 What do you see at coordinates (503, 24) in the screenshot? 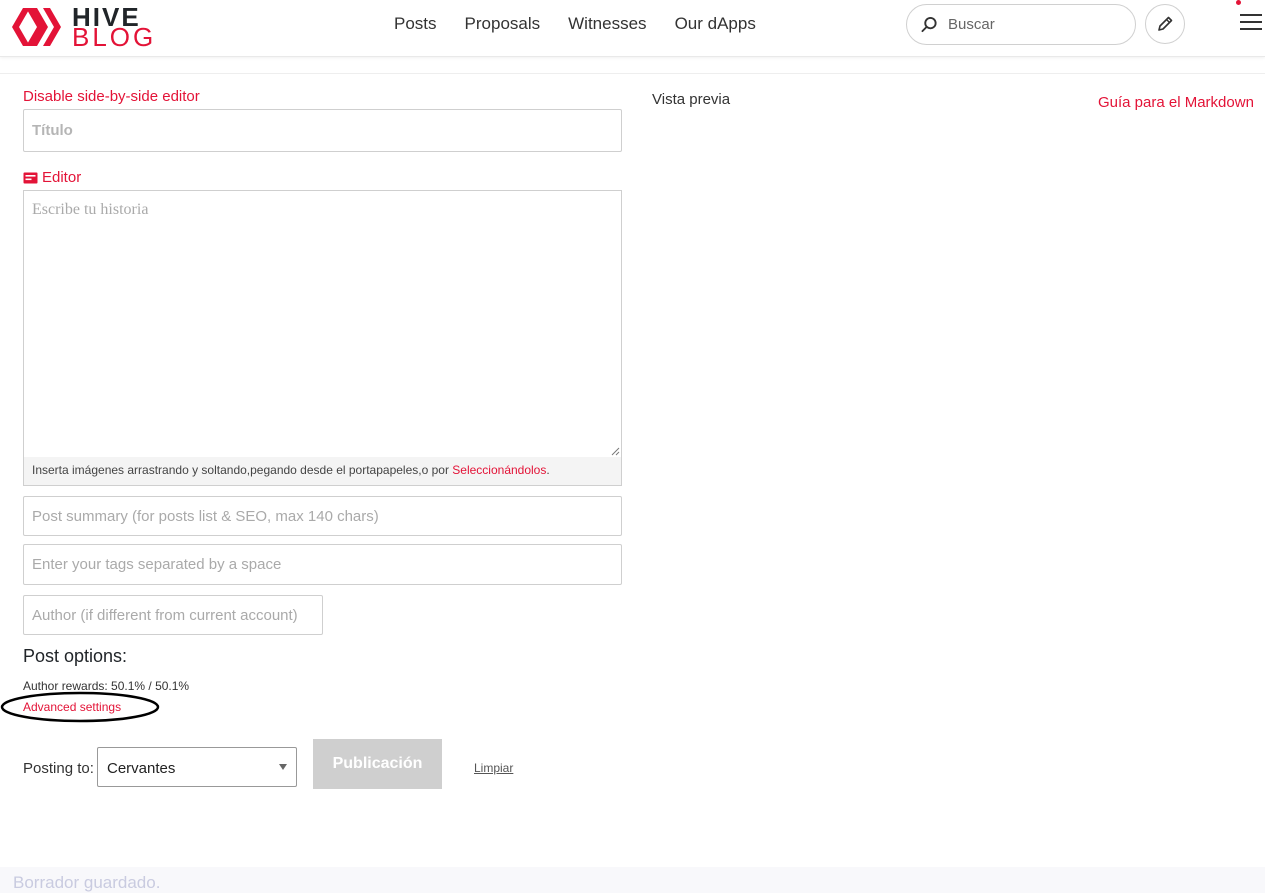
I see `nav-proposals: Proposals` at bounding box center [503, 24].